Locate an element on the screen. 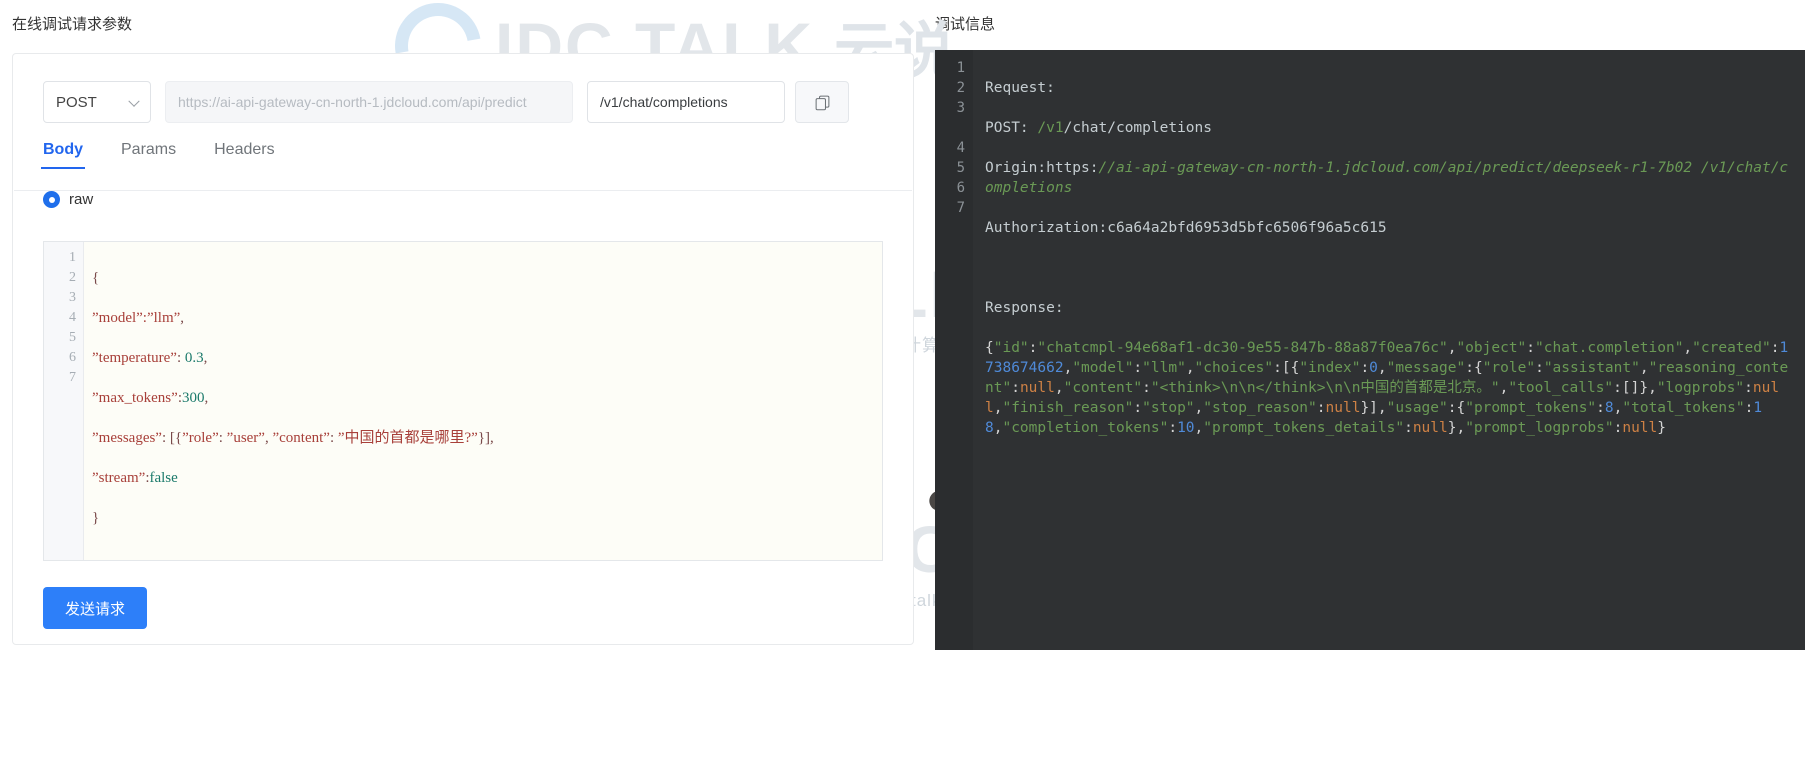 This screenshot has width=1805, height=757. resp-finish: "stop" is located at coordinates (1168, 408).